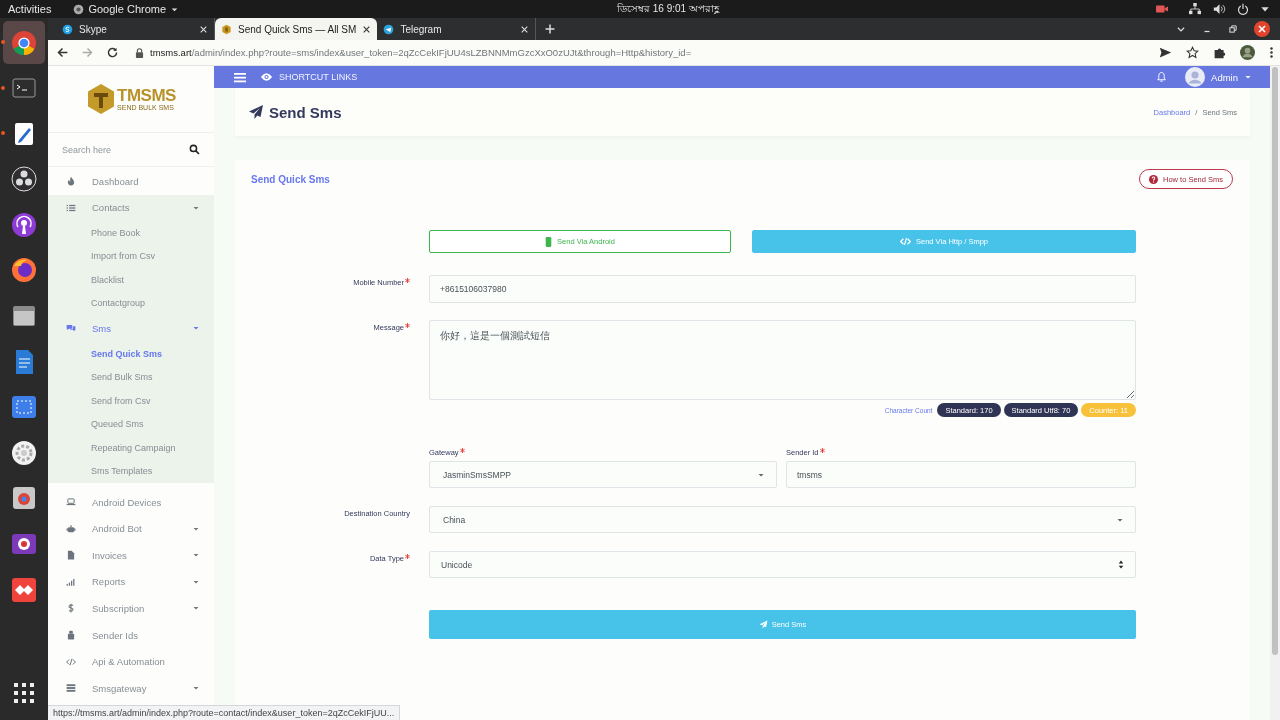  I want to click on remote-desktop-icon, so click(24, 589).